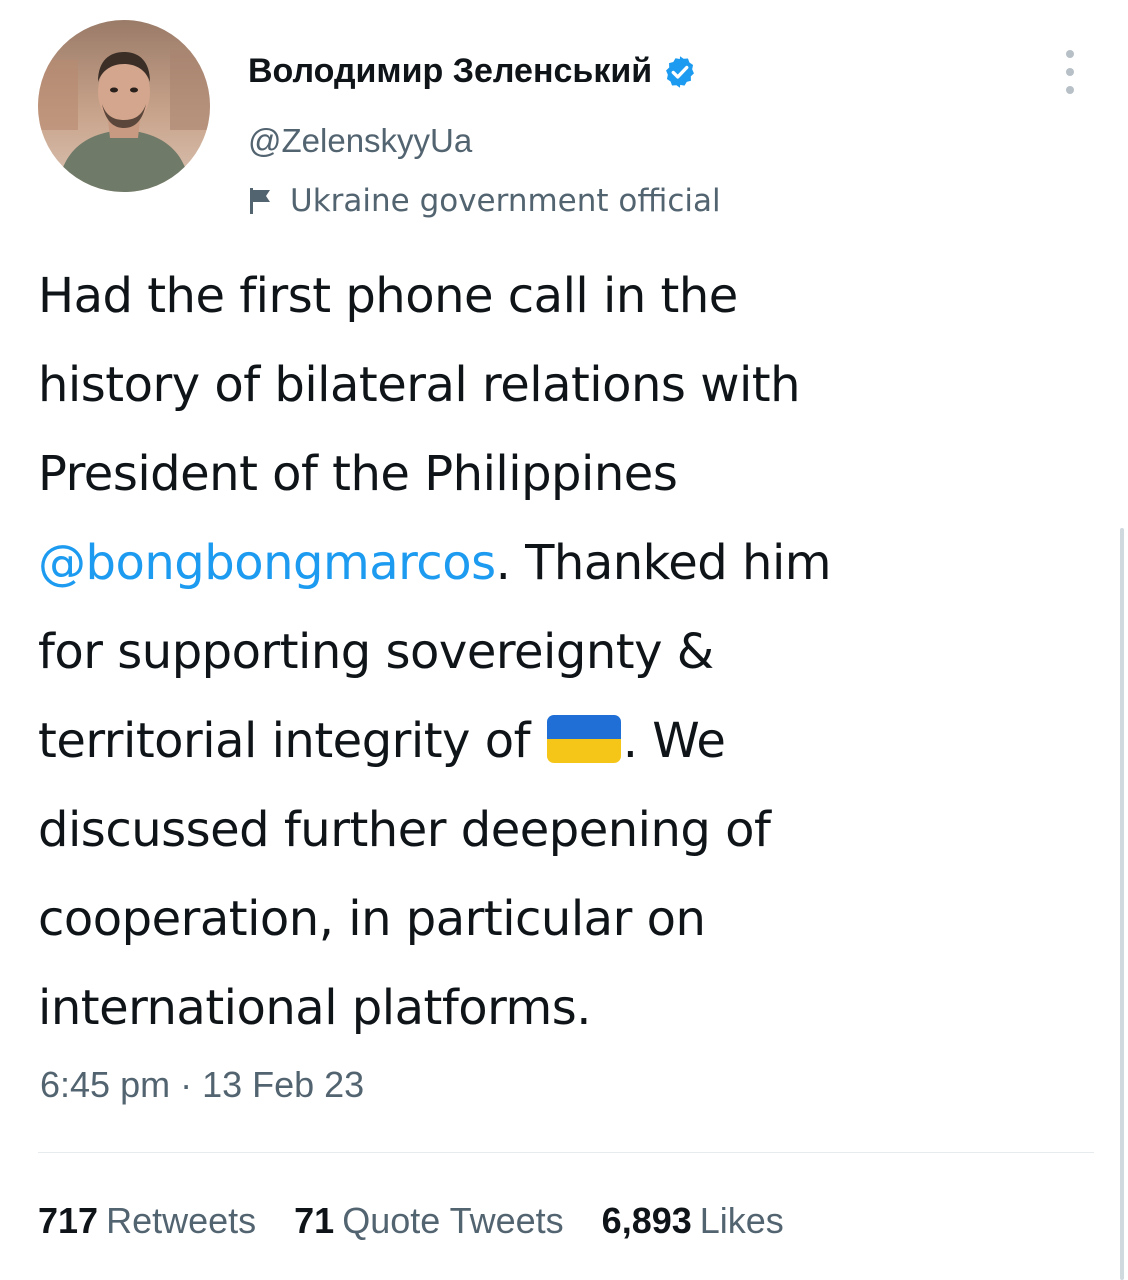 The height and width of the screenshot is (1280, 1128). What do you see at coordinates (202, 1085) in the screenshot?
I see `tweet-timestamp: 6:45 pm · 13 Feb 23` at bounding box center [202, 1085].